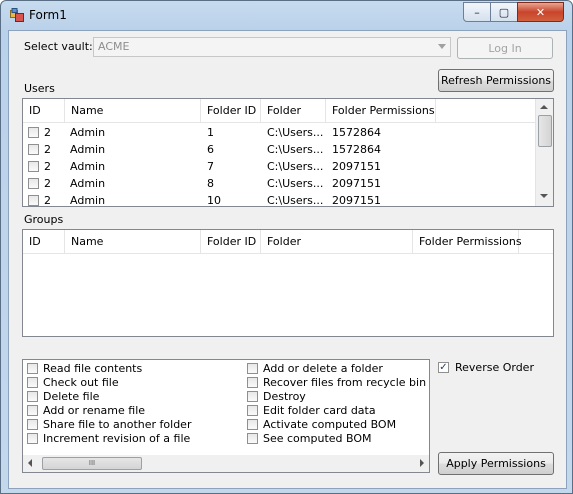 The width and height of the screenshot is (573, 494). I want to click on users-col-id: ID, so click(44, 110).